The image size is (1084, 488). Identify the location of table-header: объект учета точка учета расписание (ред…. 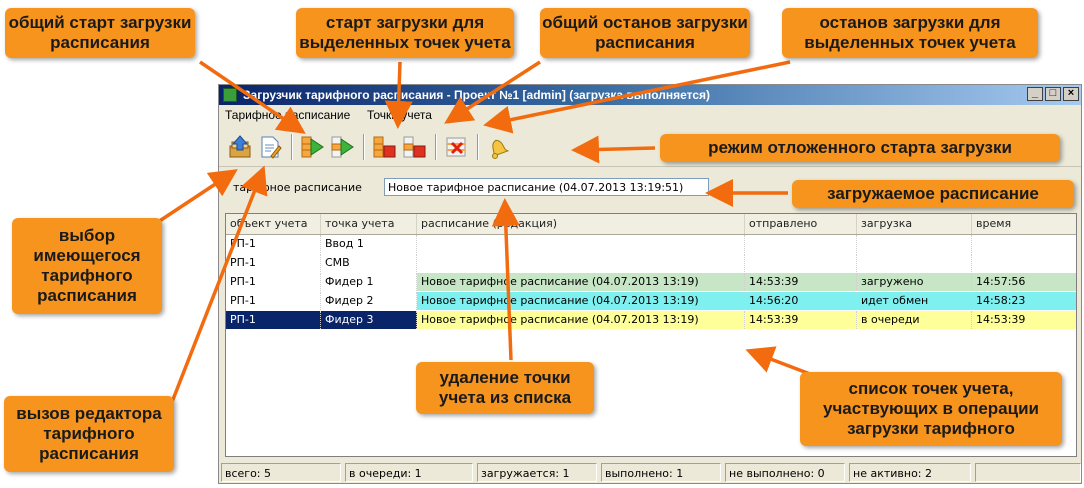
(651, 224).